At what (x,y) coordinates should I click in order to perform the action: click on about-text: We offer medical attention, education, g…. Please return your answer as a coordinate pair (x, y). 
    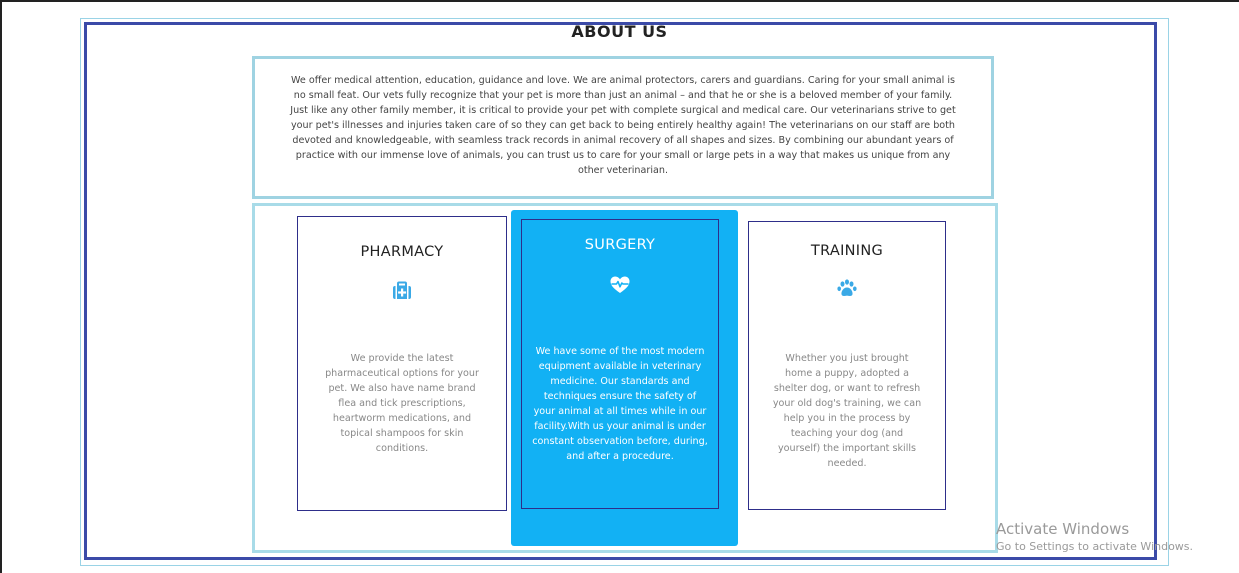
    Looking at the image, I should click on (623, 125).